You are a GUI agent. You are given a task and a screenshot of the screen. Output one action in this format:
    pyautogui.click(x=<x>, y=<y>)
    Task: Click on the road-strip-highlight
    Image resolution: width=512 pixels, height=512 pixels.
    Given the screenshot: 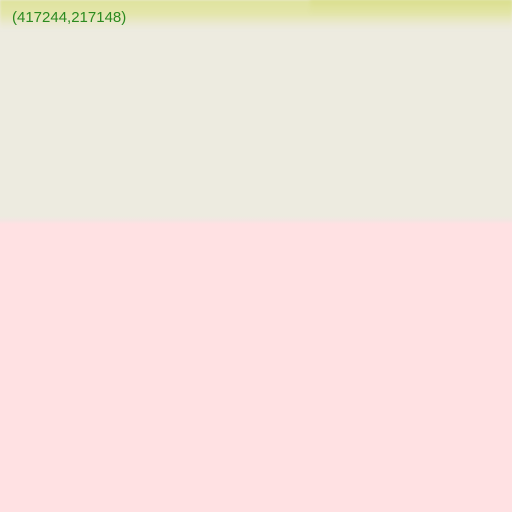 What is the action you would take?
    pyautogui.click(x=411, y=7)
    